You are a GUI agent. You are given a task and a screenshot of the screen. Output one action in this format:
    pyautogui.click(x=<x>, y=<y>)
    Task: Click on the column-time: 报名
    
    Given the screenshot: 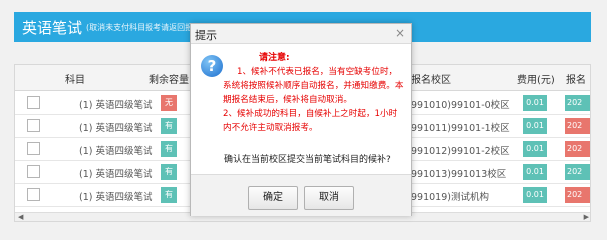 What is the action you would take?
    pyautogui.click(x=576, y=80)
    